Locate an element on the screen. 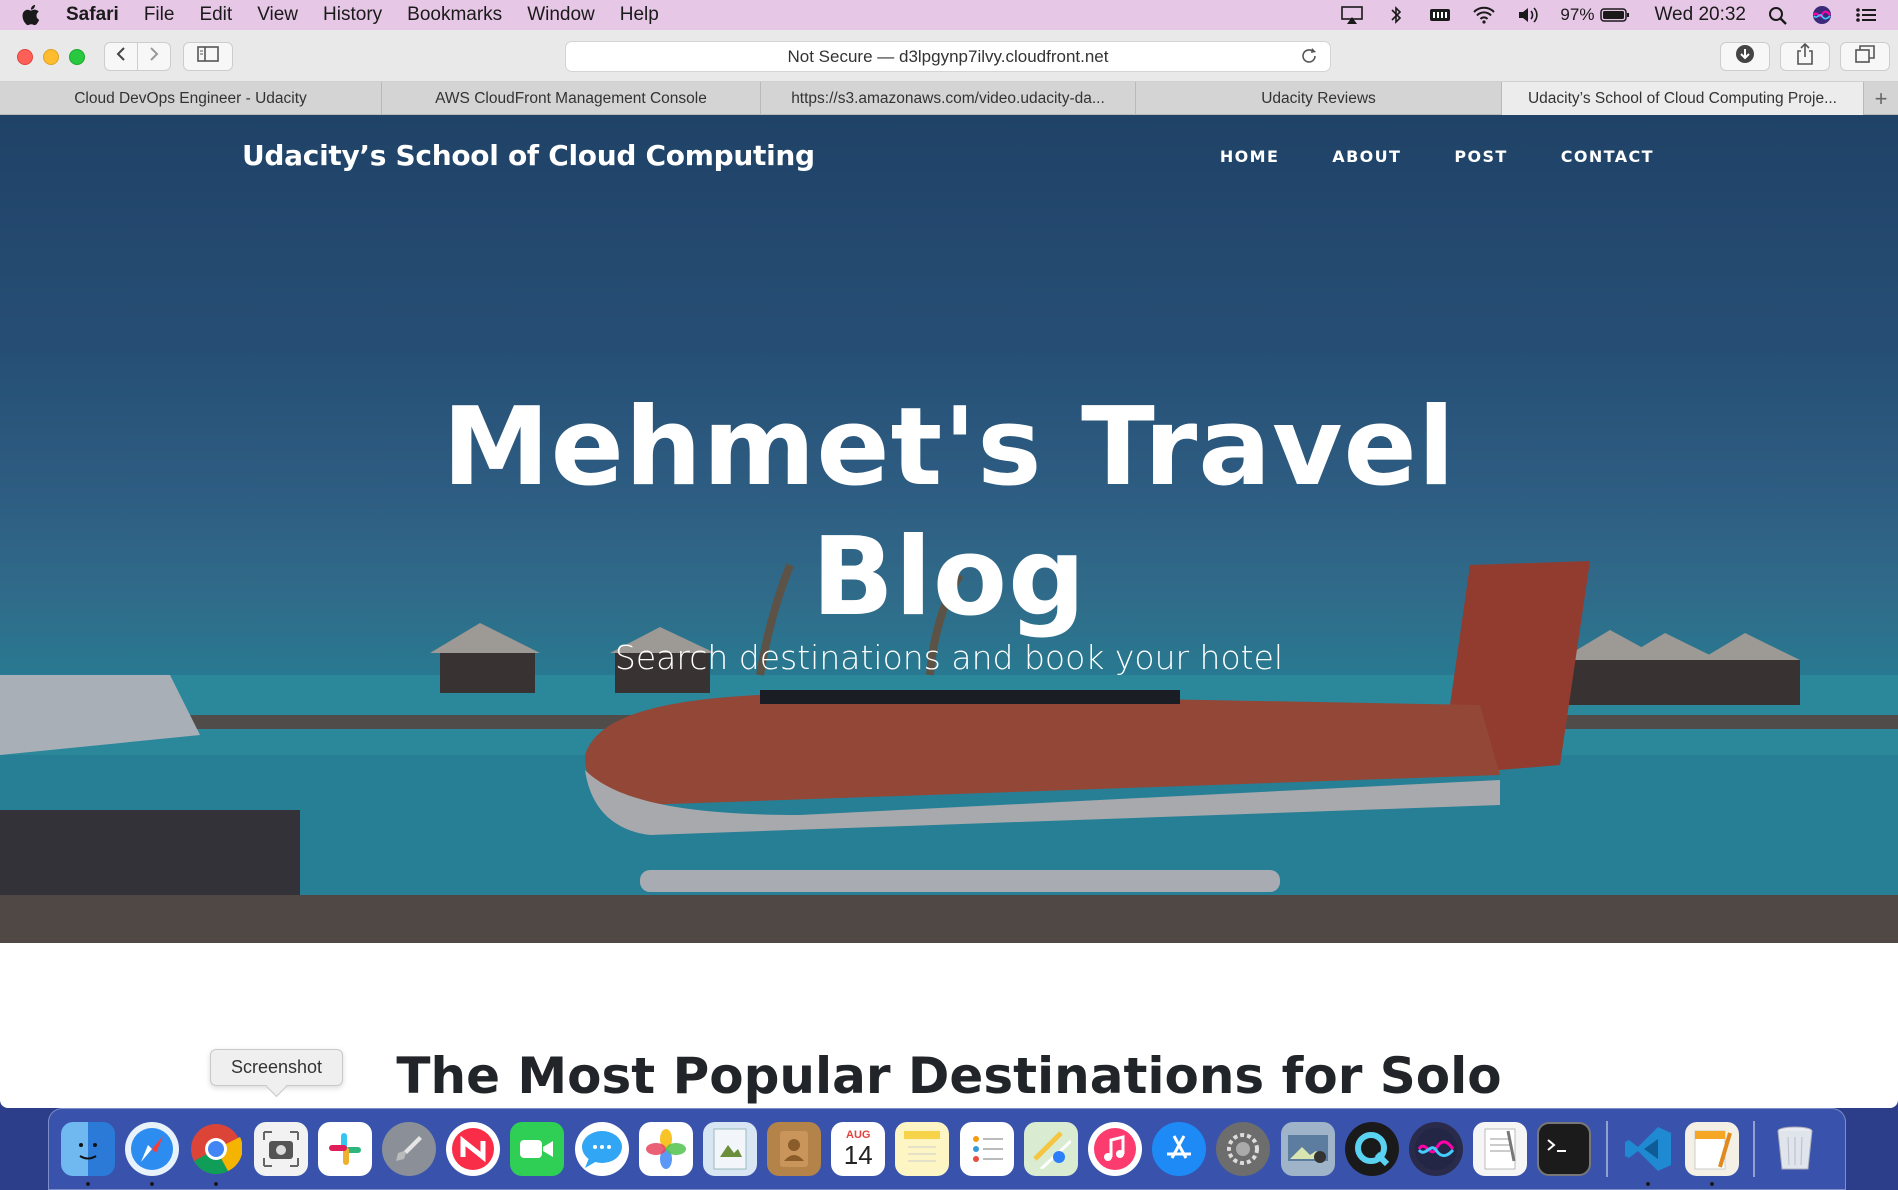  menu-edit: Edit is located at coordinates (215, 15).